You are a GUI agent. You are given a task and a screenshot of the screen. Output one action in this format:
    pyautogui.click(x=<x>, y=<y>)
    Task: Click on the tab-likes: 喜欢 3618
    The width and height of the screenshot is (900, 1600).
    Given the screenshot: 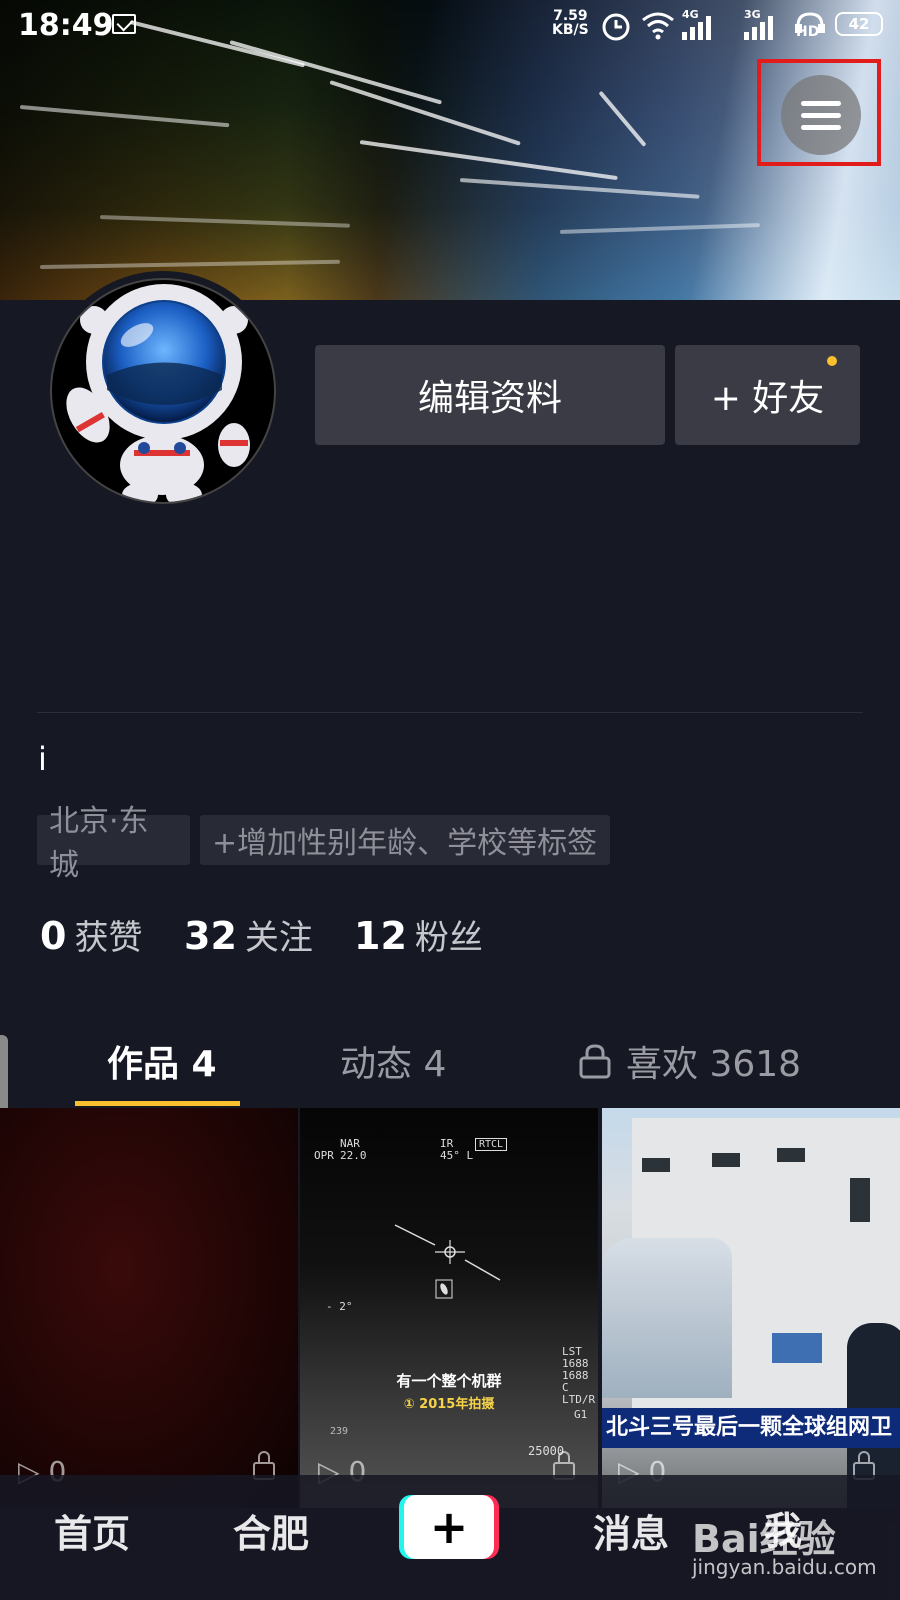 What is the action you would take?
    pyautogui.click(x=689, y=1061)
    